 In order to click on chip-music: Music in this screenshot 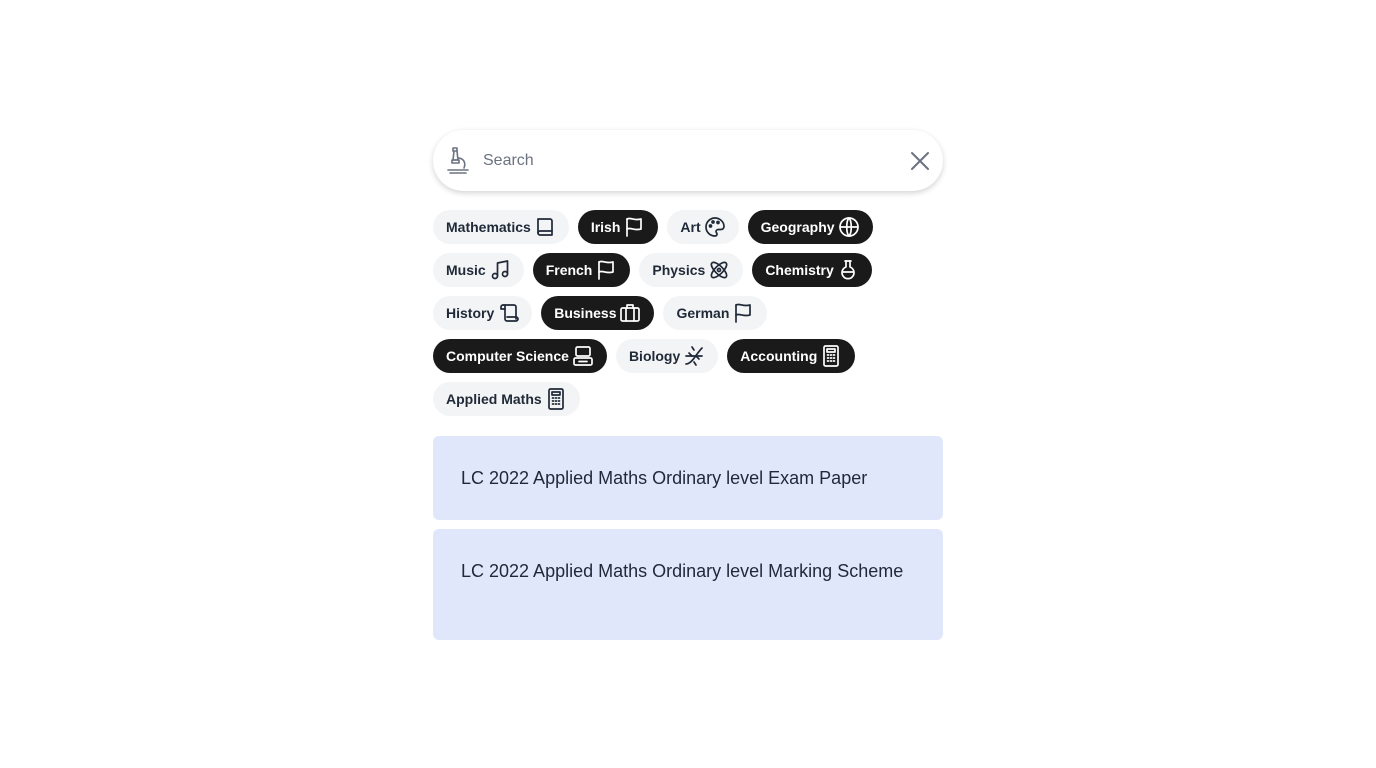, I will do `click(478, 270)`.